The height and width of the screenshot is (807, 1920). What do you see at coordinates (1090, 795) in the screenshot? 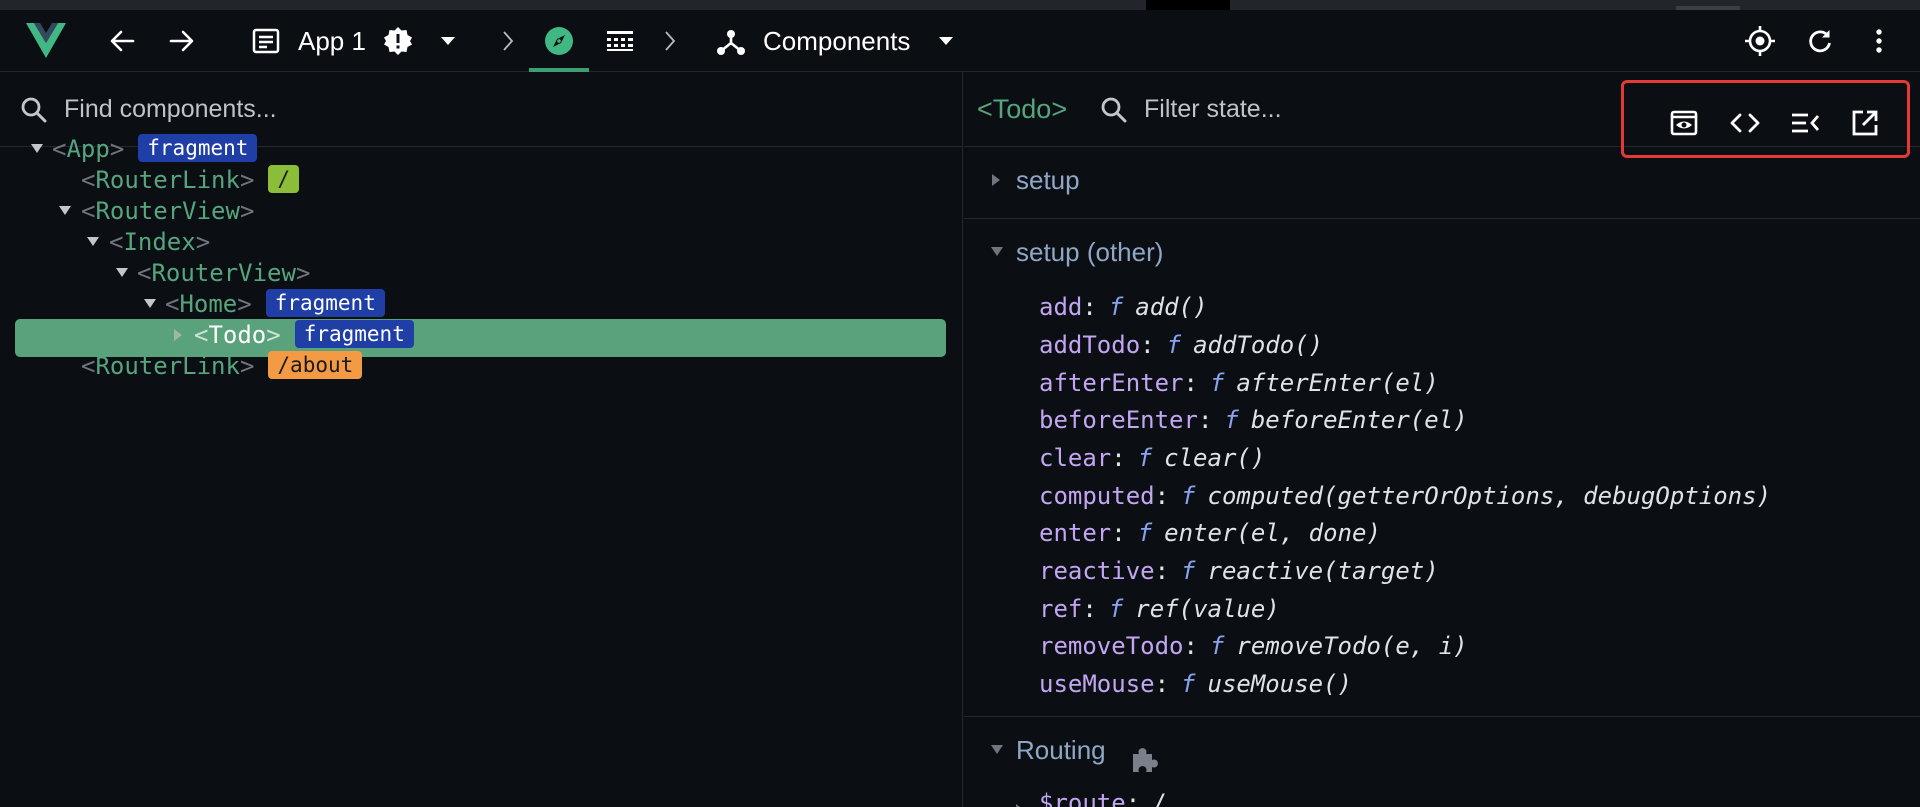
I see `routing-route-row: $route: /` at bounding box center [1090, 795].